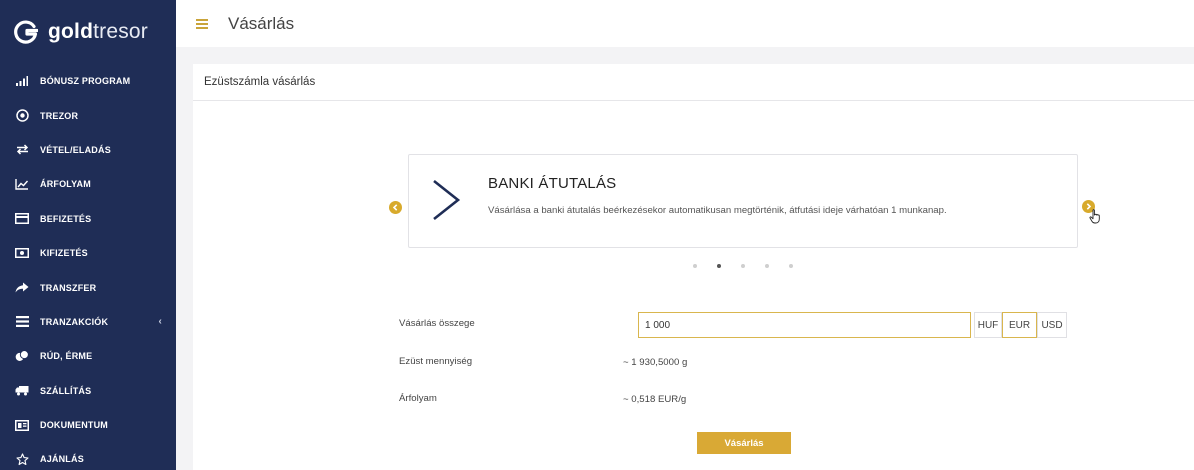 This screenshot has width=1194, height=470. What do you see at coordinates (655, 399) in the screenshot?
I see `rate-value: ~ 0,518 EUR/g` at bounding box center [655, 399].